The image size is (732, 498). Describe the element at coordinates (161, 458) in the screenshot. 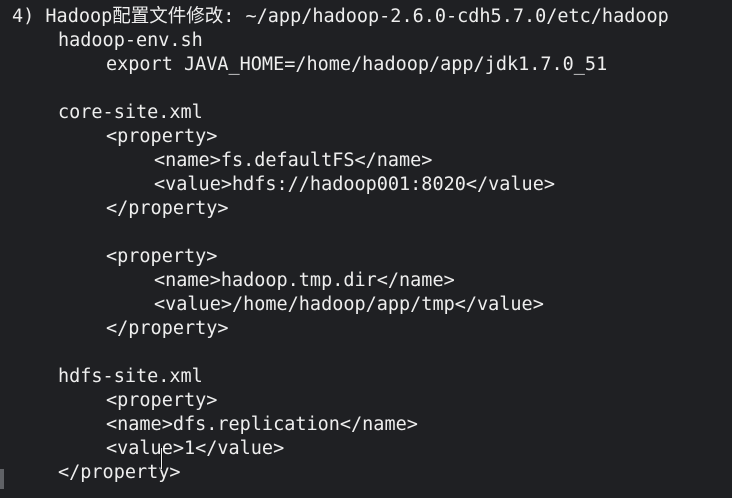

I see `text-cursor-icon` at that location.